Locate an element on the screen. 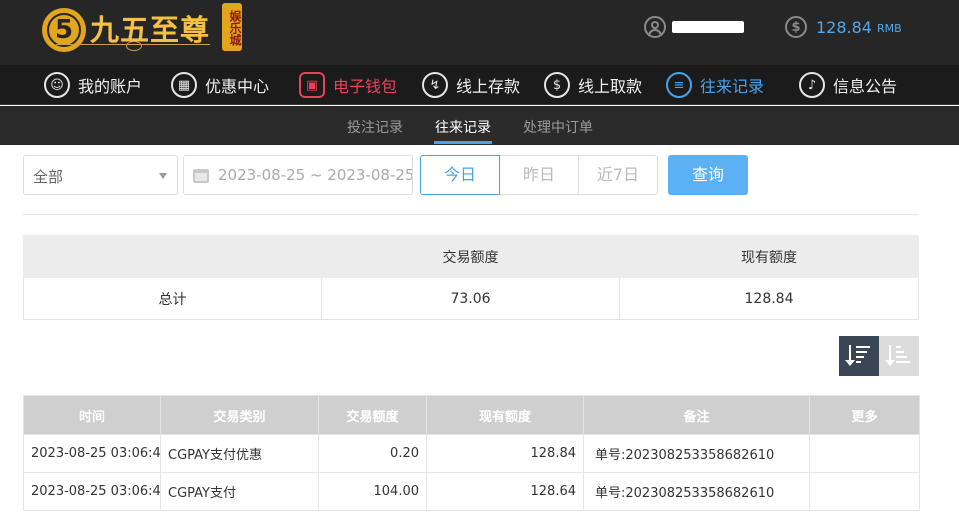 The image size is (959, 516). nav-online-deposit: ↯ 线上存款 is located at coordinates (471, 85).